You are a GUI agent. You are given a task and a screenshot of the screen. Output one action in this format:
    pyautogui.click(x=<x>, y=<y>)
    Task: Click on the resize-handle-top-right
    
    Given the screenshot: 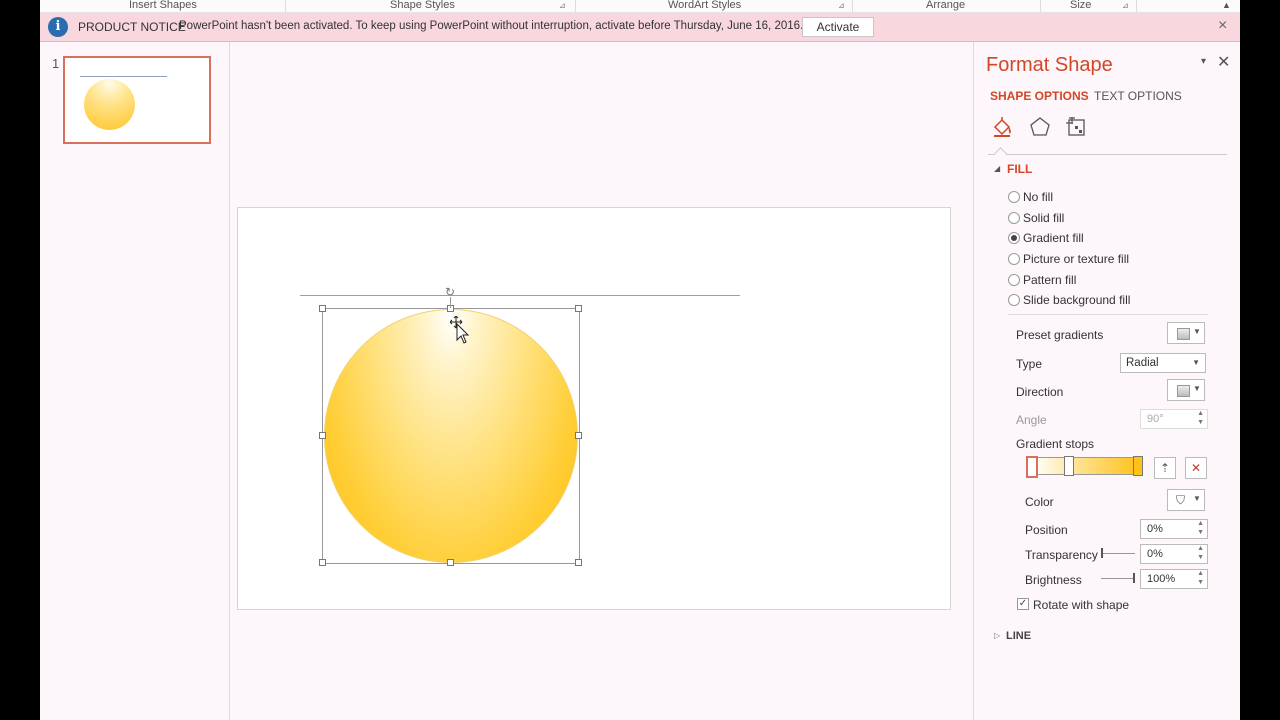 What is the action you would take?
    pyautogui.click(x=578, y=308)
    